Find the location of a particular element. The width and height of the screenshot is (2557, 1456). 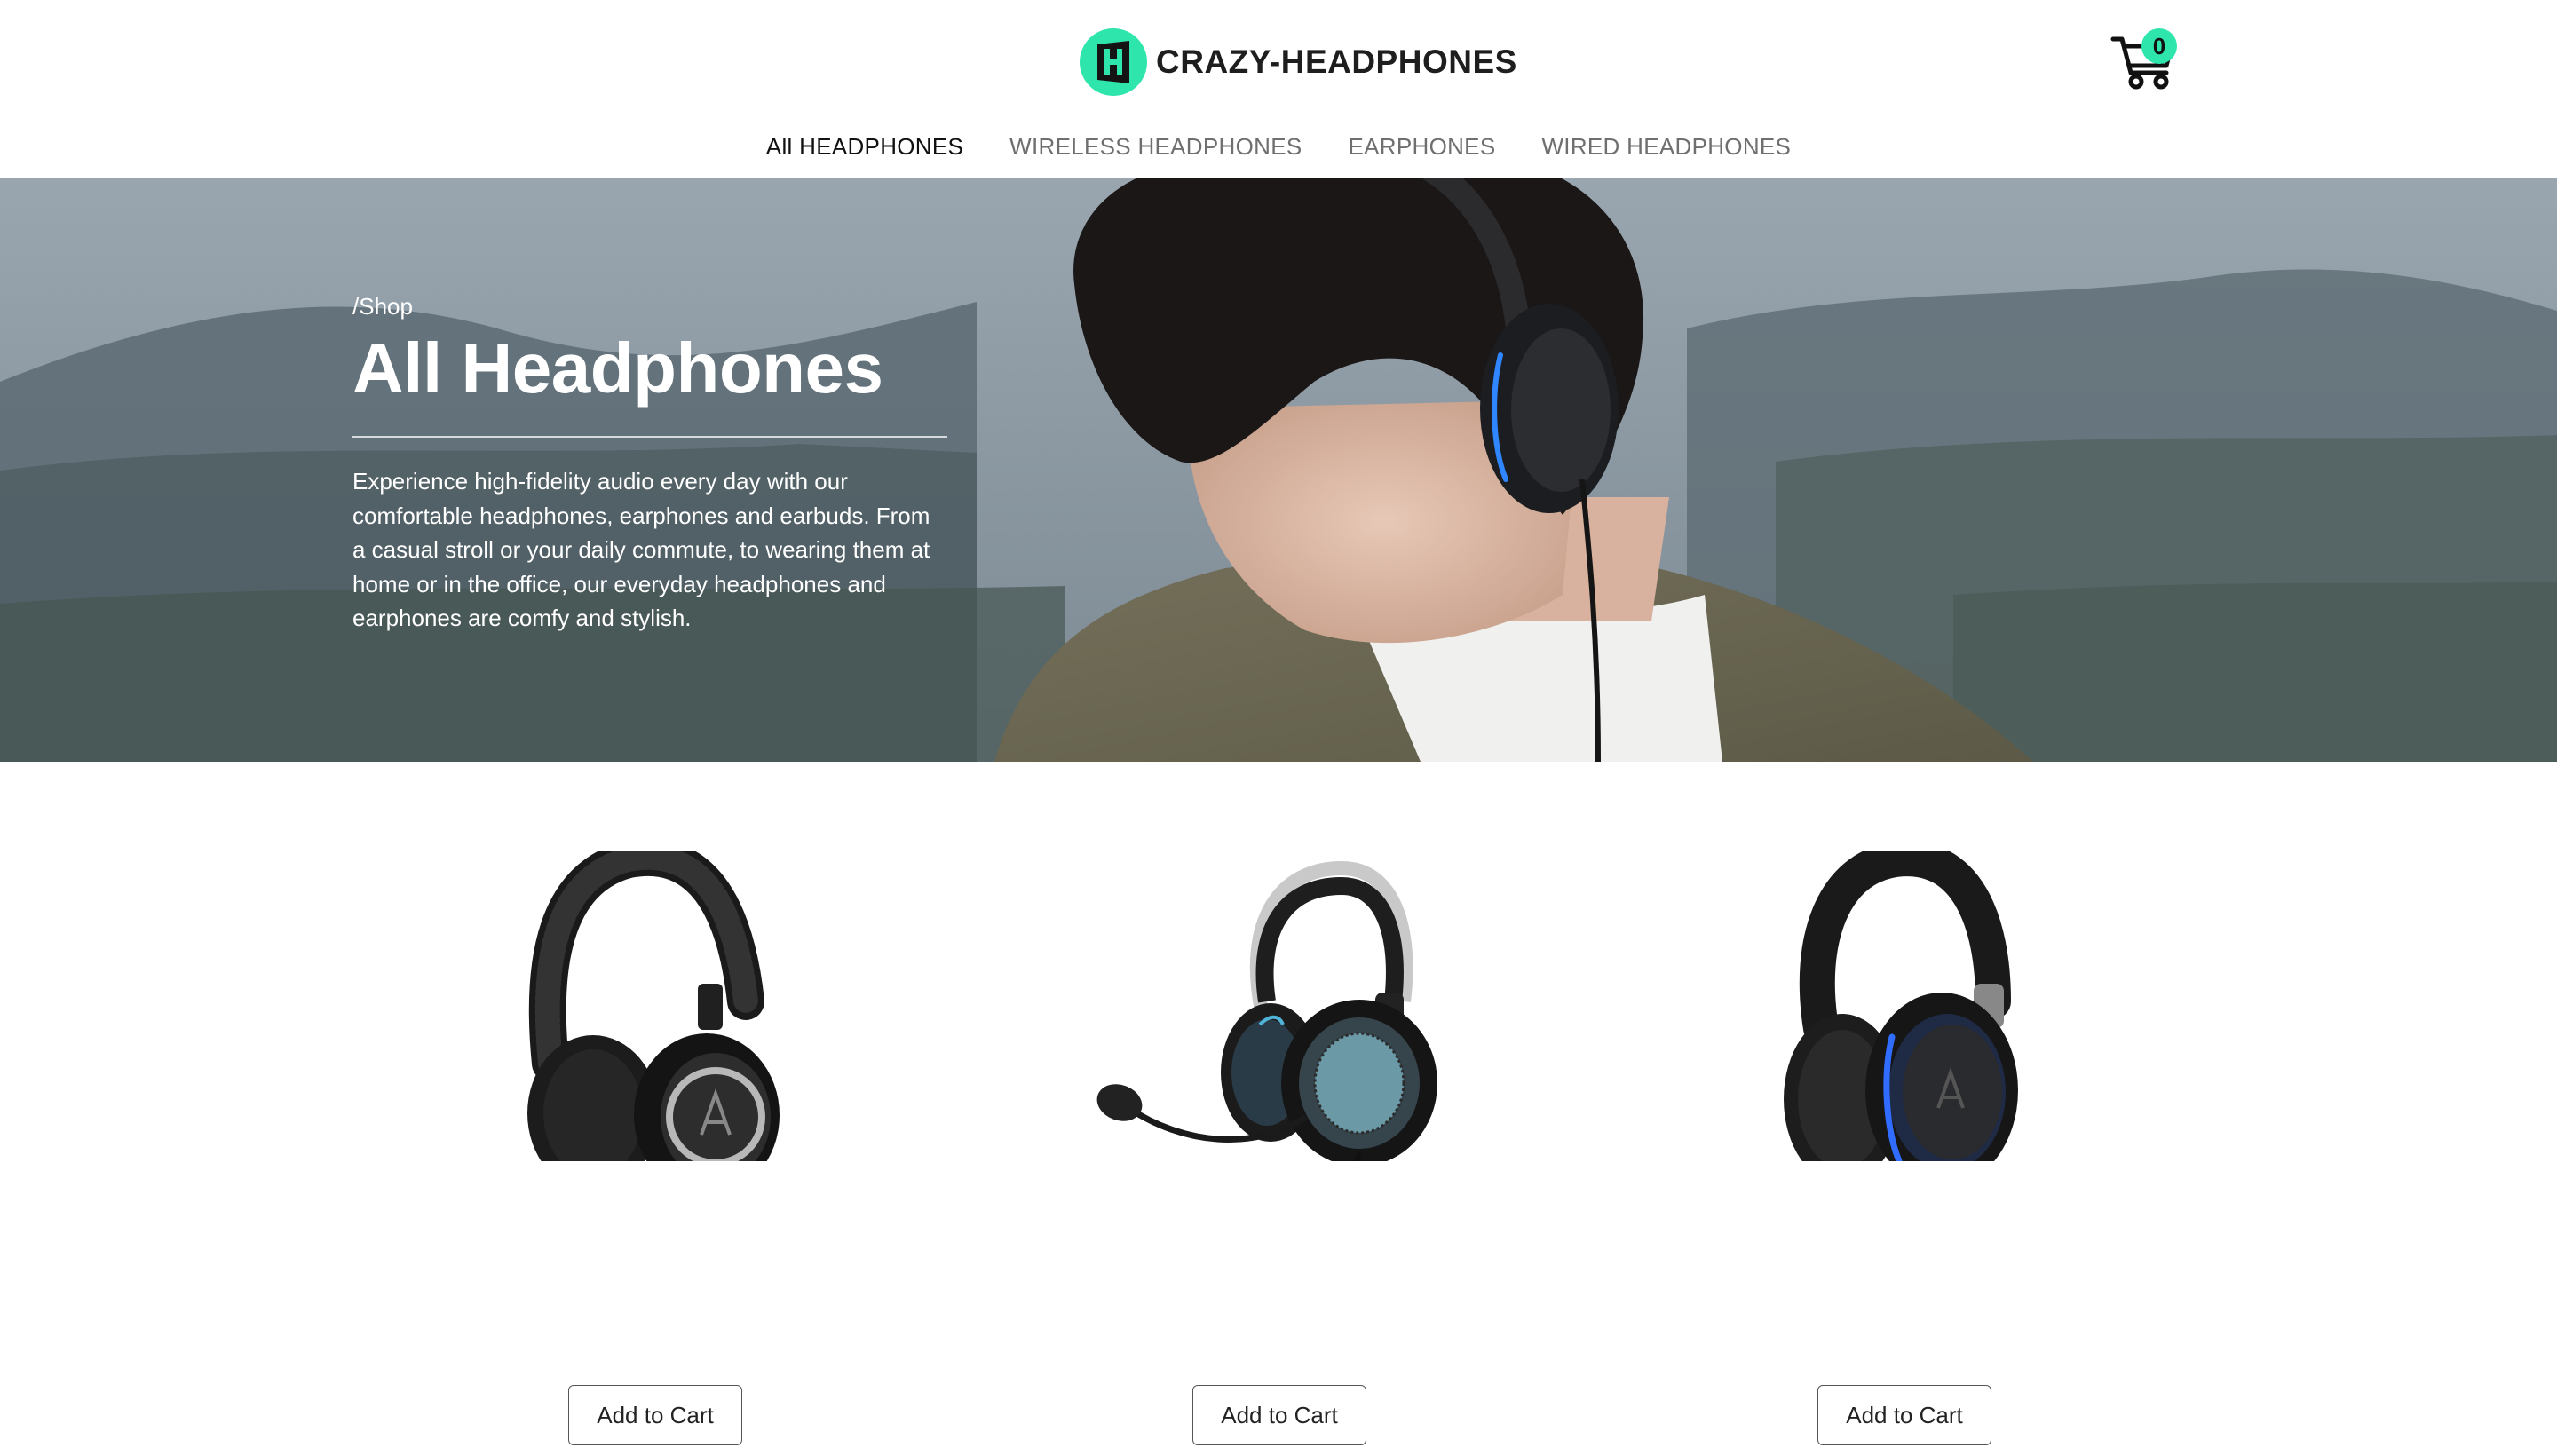

gaming-headset-icon is located at coordinates (1279, 1006).